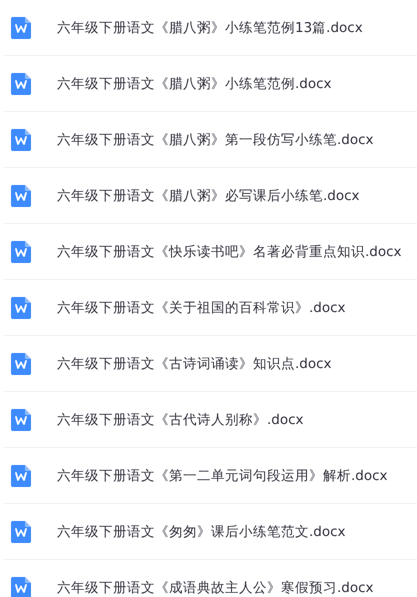 The height and width of the screenshot is (597, 417). I want to click on file-name: 六年级下册语文《关于祖国的百科常识》.docx, so click(201, 307).